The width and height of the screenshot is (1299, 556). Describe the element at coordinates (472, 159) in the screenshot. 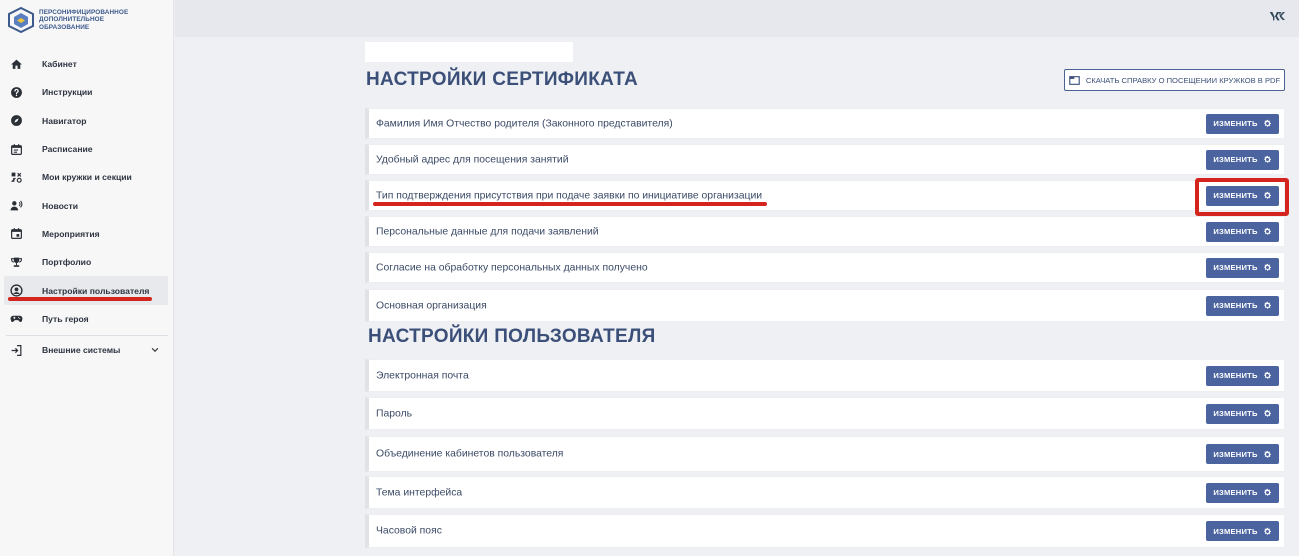

I see `row-label: Удобный адрес для посещения занятий` at that location.